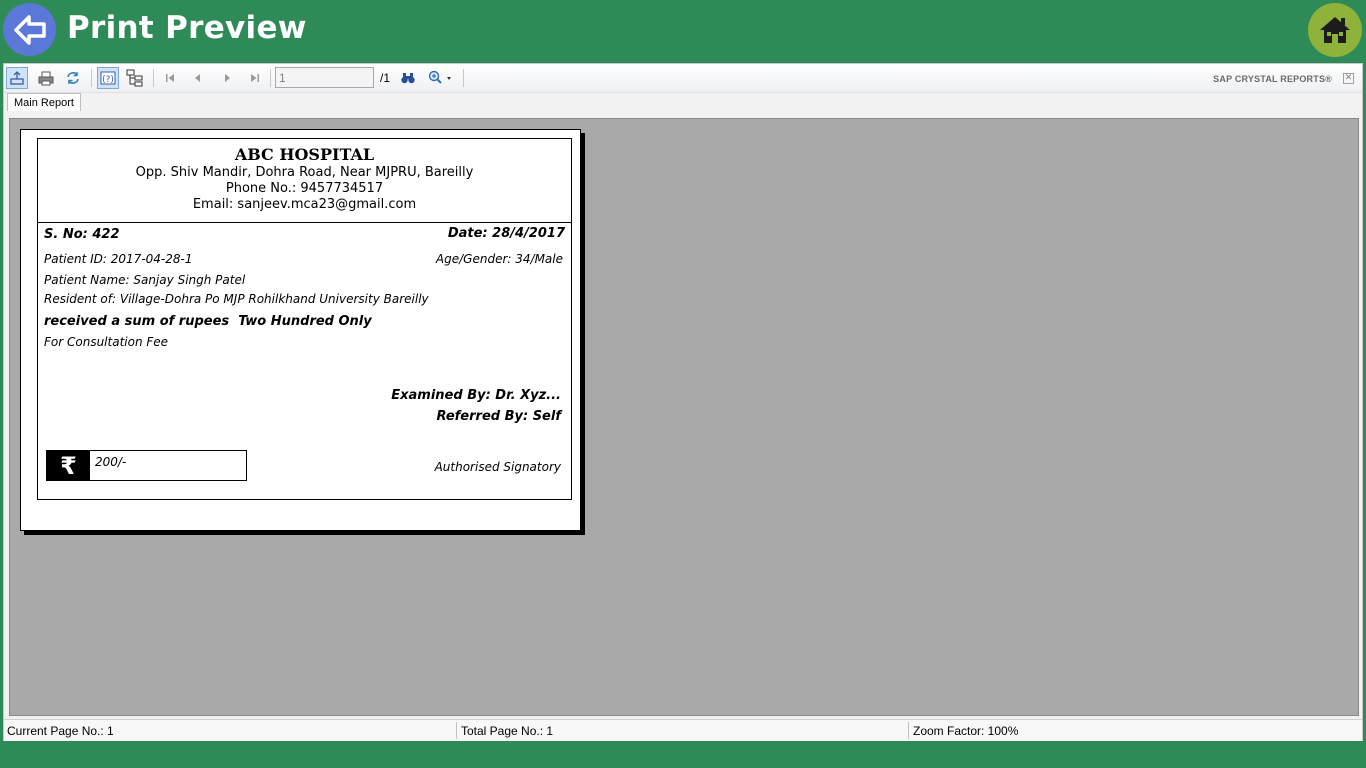 Image resolution: width=1366 pixels, height=768 pixels. I want to click on previous-page-button, so click(198, 78).